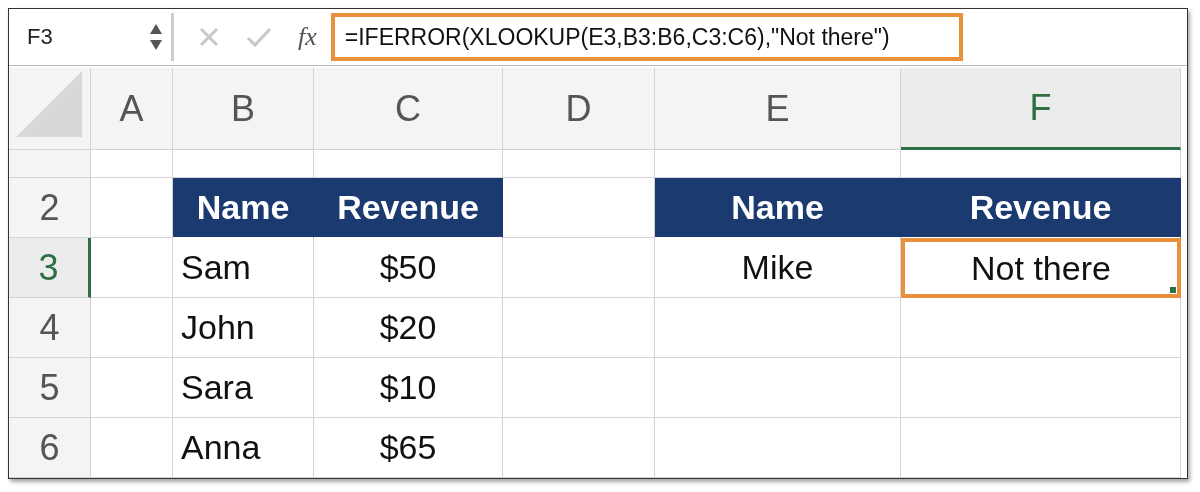  What do you see at coordinates (50, 328) in the screenshot?
I see `row-header: 4` at bounding box center [50, 328].